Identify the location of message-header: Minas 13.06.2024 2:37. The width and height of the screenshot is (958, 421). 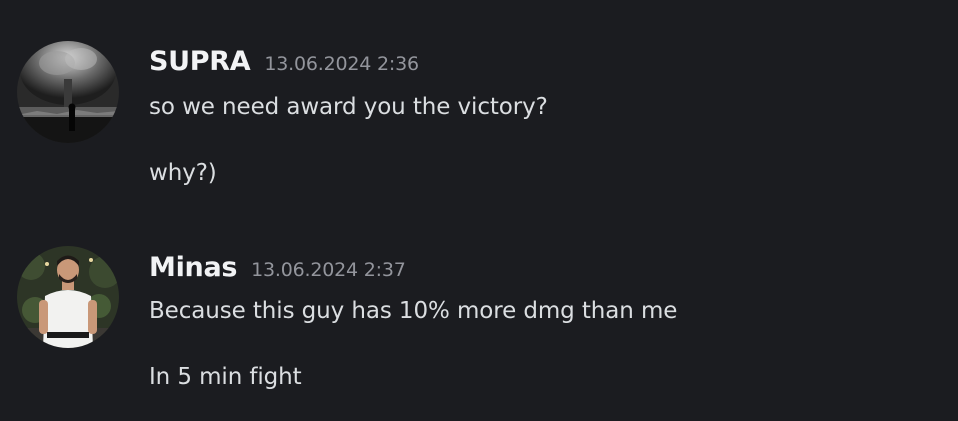
(277, 267).